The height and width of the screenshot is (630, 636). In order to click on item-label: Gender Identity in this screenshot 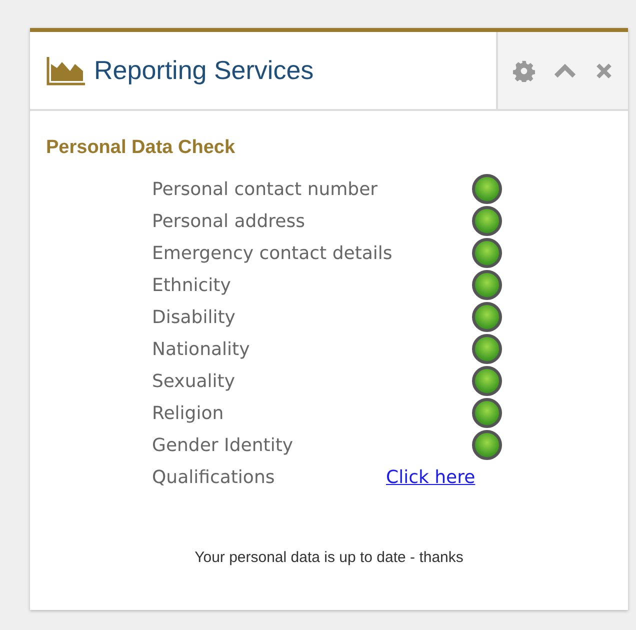, I will do `click(223, 445)`.